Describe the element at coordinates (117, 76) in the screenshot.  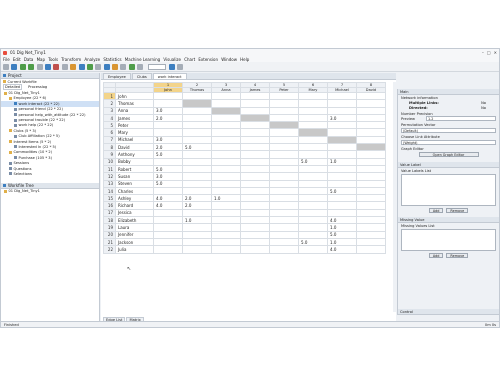
I see `tab-employee: Employee` at that location.